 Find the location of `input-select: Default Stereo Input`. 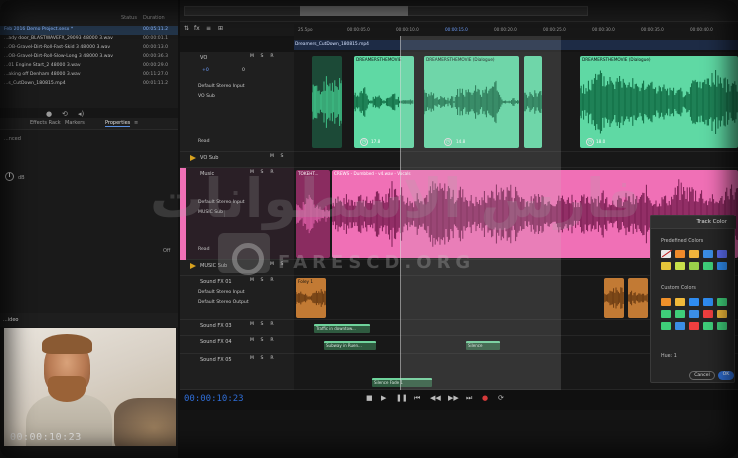

input-select: Default Stereo Input is located at coordinates (221, 86).